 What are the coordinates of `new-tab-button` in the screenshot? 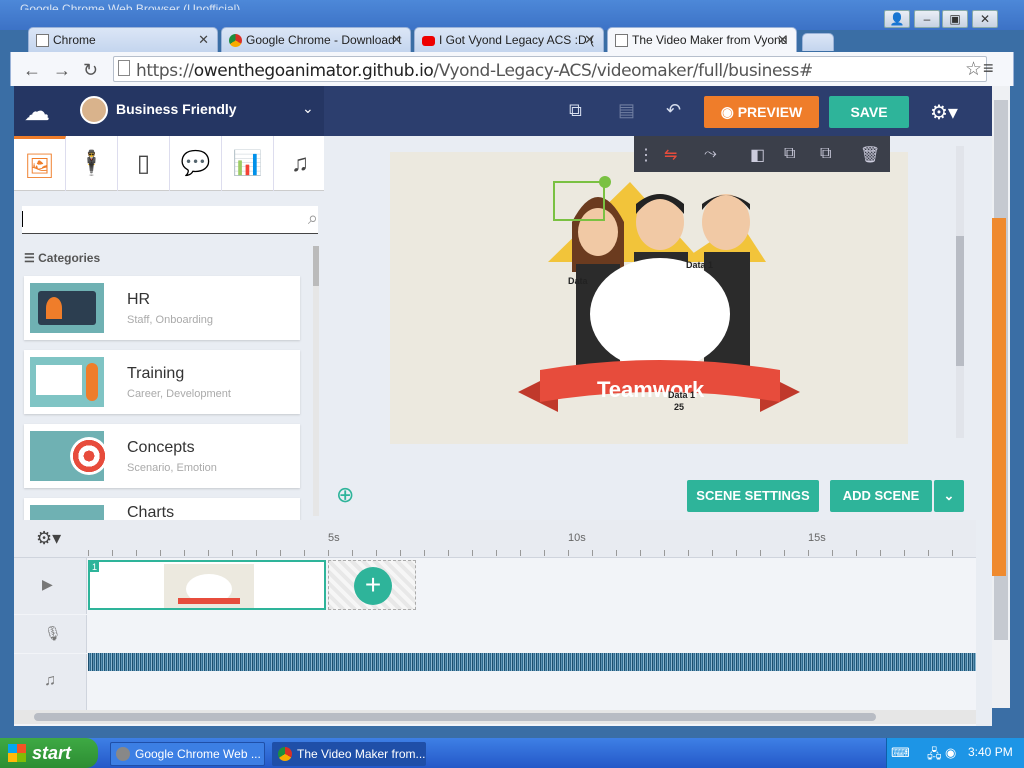 It's located at (818, 42).